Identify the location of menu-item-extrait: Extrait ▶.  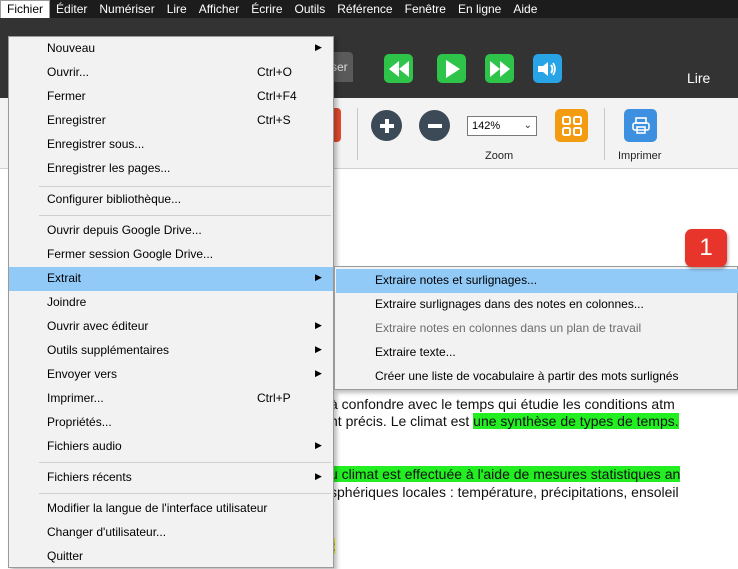
(171, 279).